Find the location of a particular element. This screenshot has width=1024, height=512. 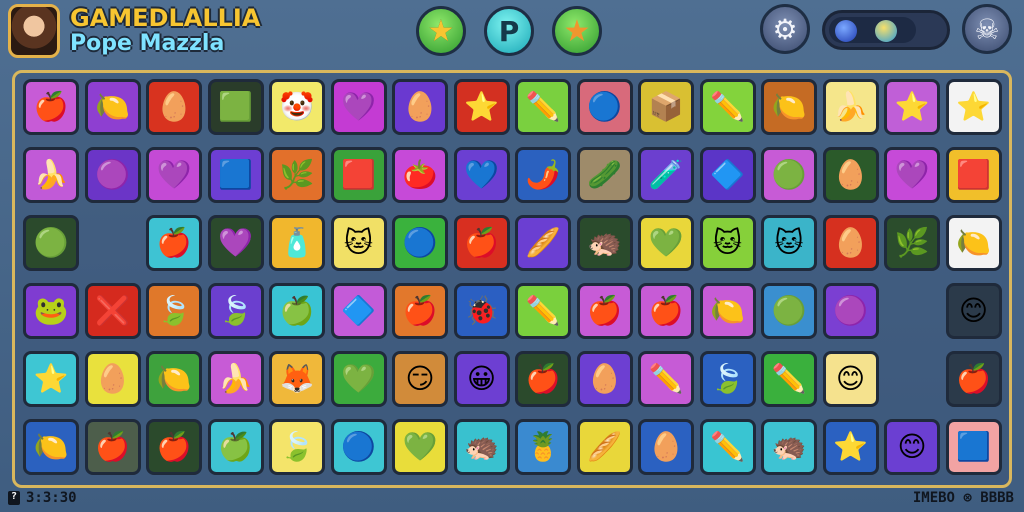

tile-icon: 🍋 is located at coordinates (789, 106).